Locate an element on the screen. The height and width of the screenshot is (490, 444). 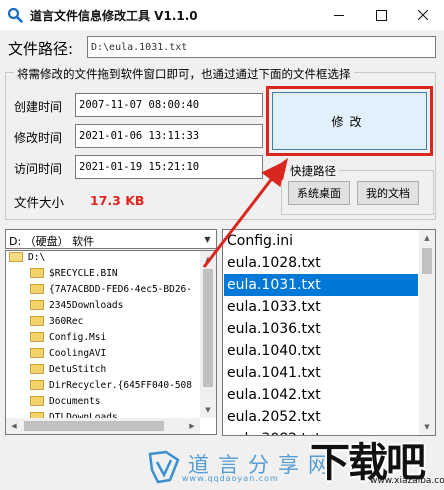
title-bar: 道言文件信息修改工具 V1.1.0 is located at coordinates (222, 15).